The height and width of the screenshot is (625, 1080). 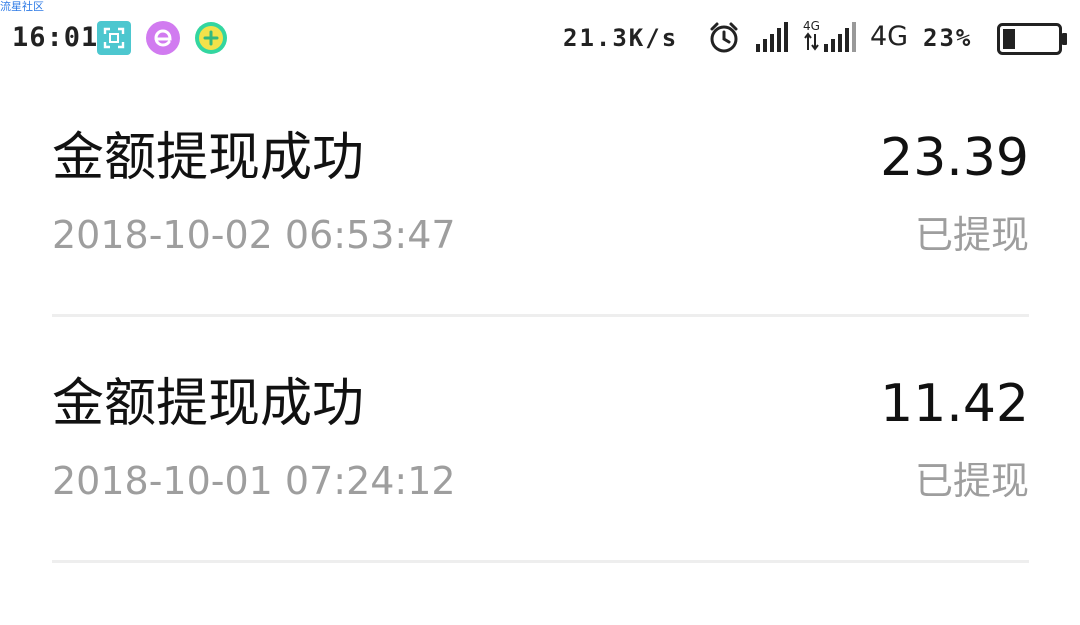 What do you see at coordinates (811, 26) in the screenshot?
I see `svg-text: 4G` at bounding box center [811, 26].